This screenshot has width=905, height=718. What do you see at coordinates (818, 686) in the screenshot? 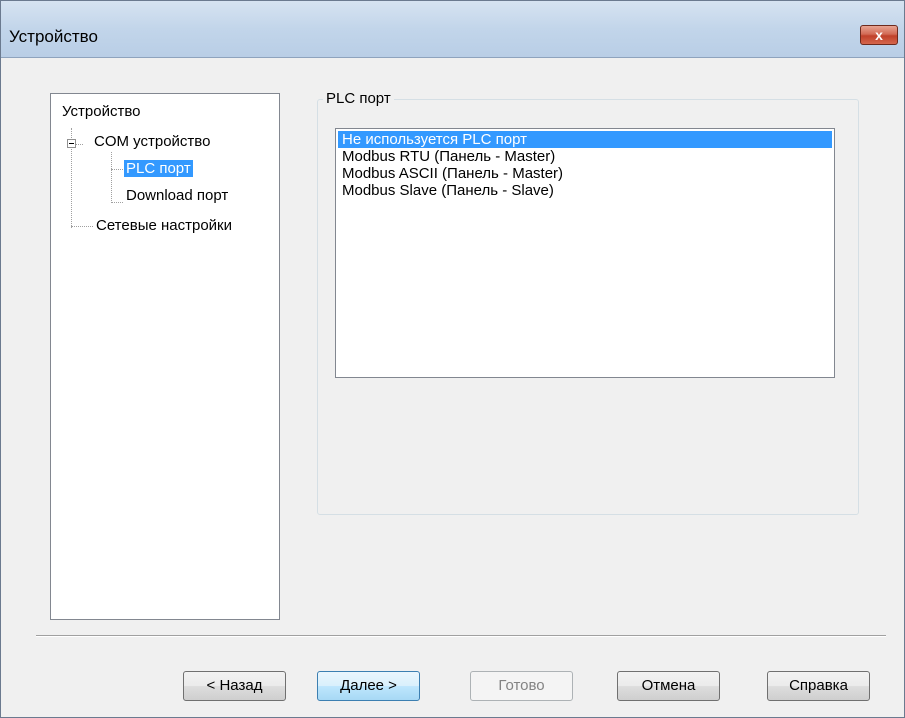
I see `help-button: Справка` at bounding box center [818, 686].